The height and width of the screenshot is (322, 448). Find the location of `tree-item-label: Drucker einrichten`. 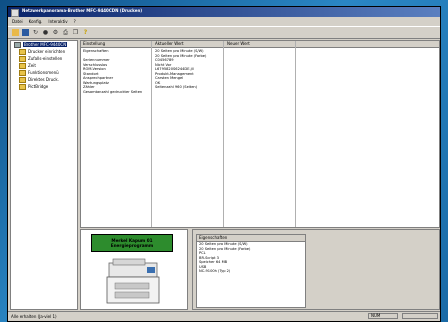

tree-item-label: Drucker einrichten is located at coordinates (47, 51).